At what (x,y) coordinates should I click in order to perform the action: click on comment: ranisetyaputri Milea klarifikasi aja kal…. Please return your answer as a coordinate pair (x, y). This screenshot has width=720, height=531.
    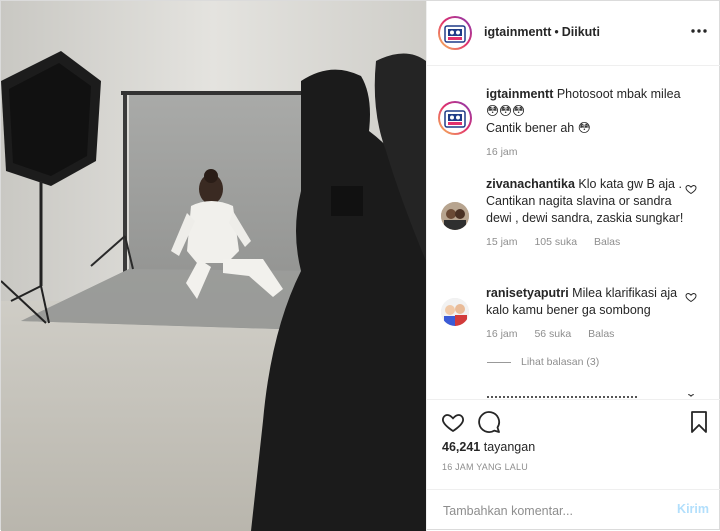
    Looking at the image, I should click on (588, 312).